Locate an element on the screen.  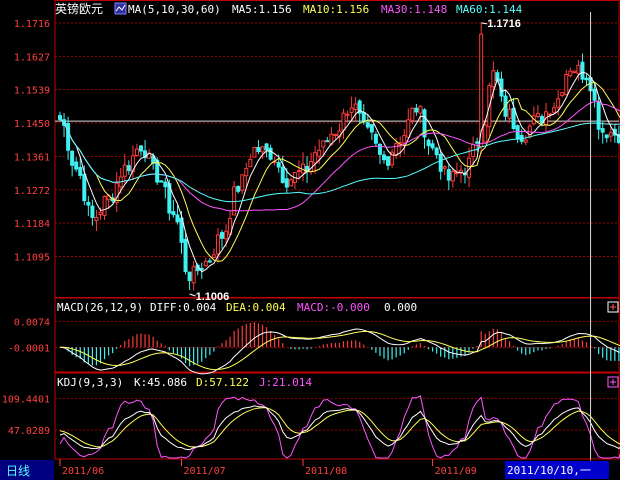
date-label: 2011/07 is located at coordinates (205, 471).